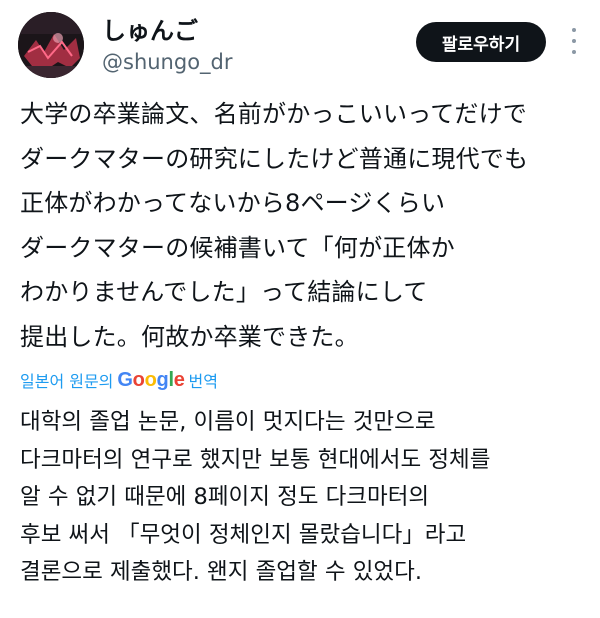 This screenshot has width=600, height=618. What do you see at coordinates (255, 459) in the screenshot?
I see `translated-line: 다크마터의 연구로 했지만 보통 현대에서도 정체를` at bounding box center [255, 459].